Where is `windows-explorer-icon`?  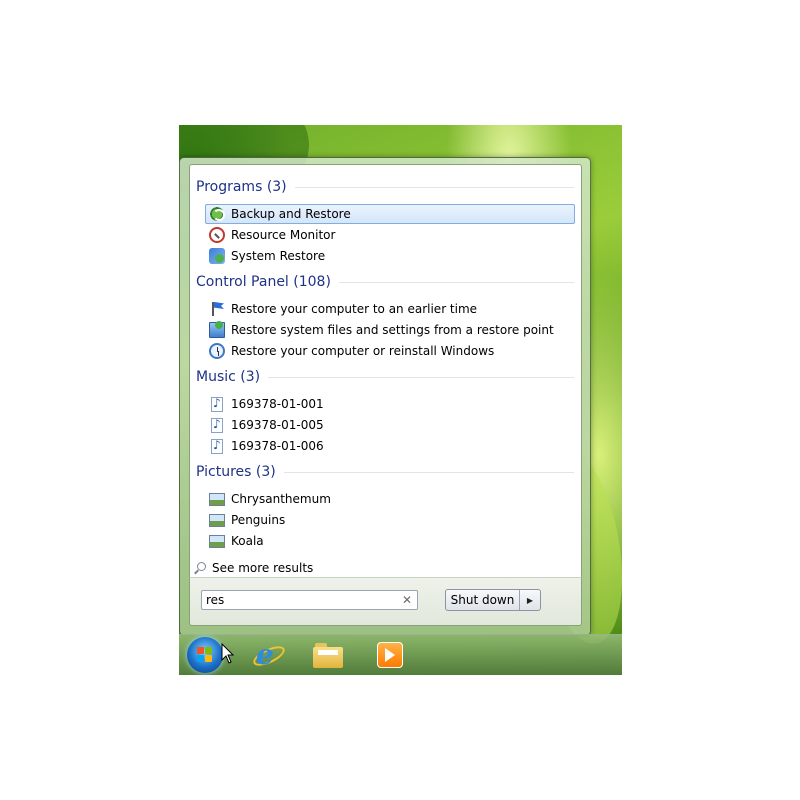 windows-explorer-icon is located at coordinates (328, 655).